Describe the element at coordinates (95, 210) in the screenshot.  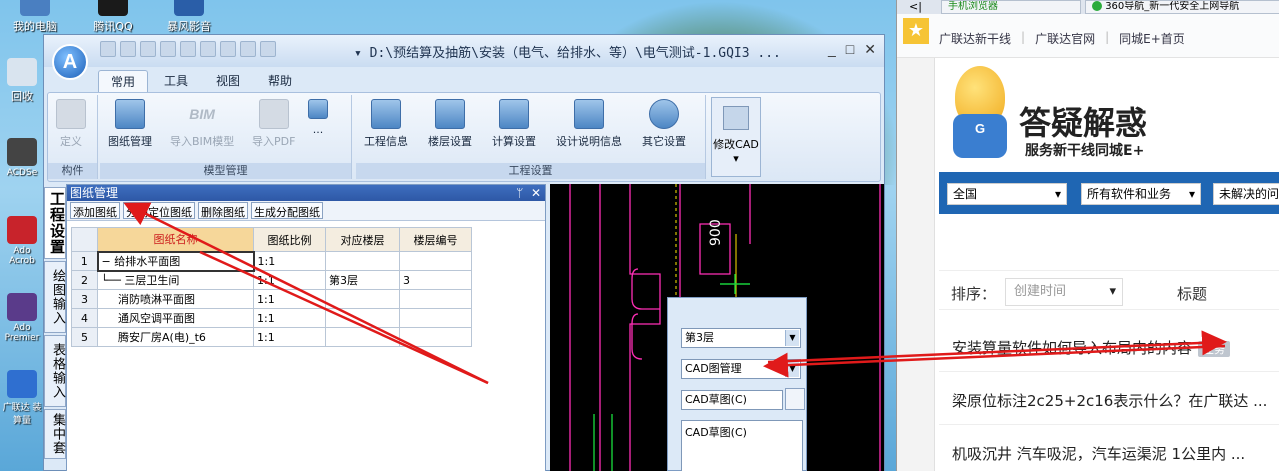
I see `add-drawing-button: 添加图纸` at that location.